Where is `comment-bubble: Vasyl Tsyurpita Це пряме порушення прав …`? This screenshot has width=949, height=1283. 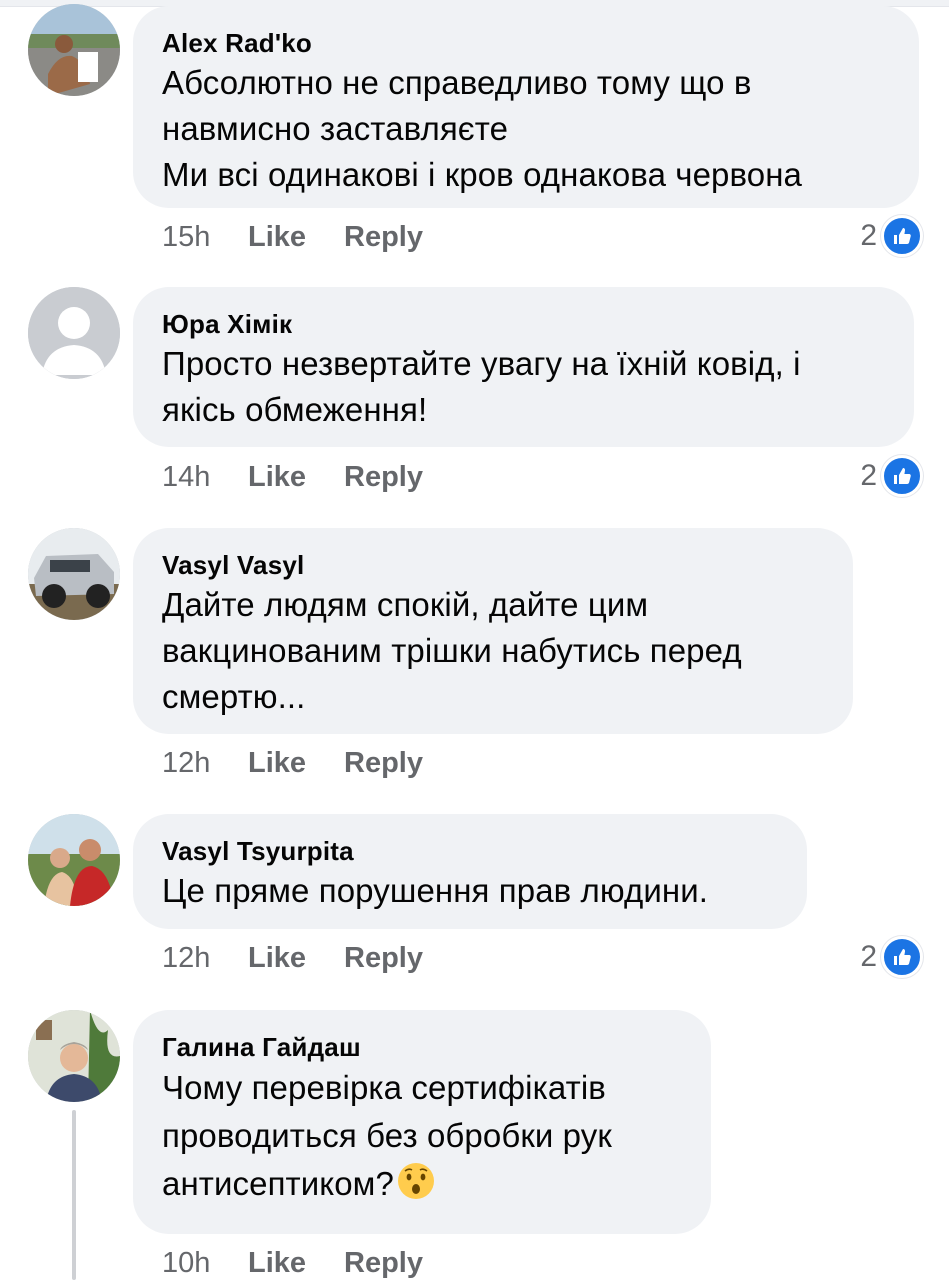
comment-bubble: Vasyl Tsyurpita Це пряме порушення прав … is located at coordinates (470, 871).